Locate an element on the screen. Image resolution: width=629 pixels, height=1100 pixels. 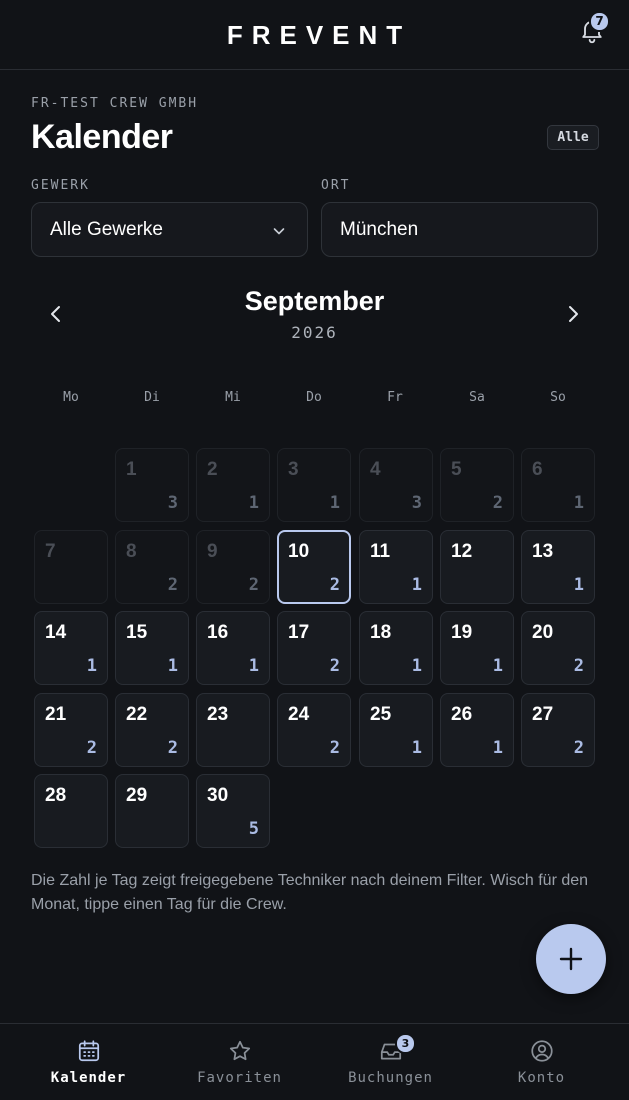
trade-select-value: Alle Gewerke is located at coordinates (106, 229).